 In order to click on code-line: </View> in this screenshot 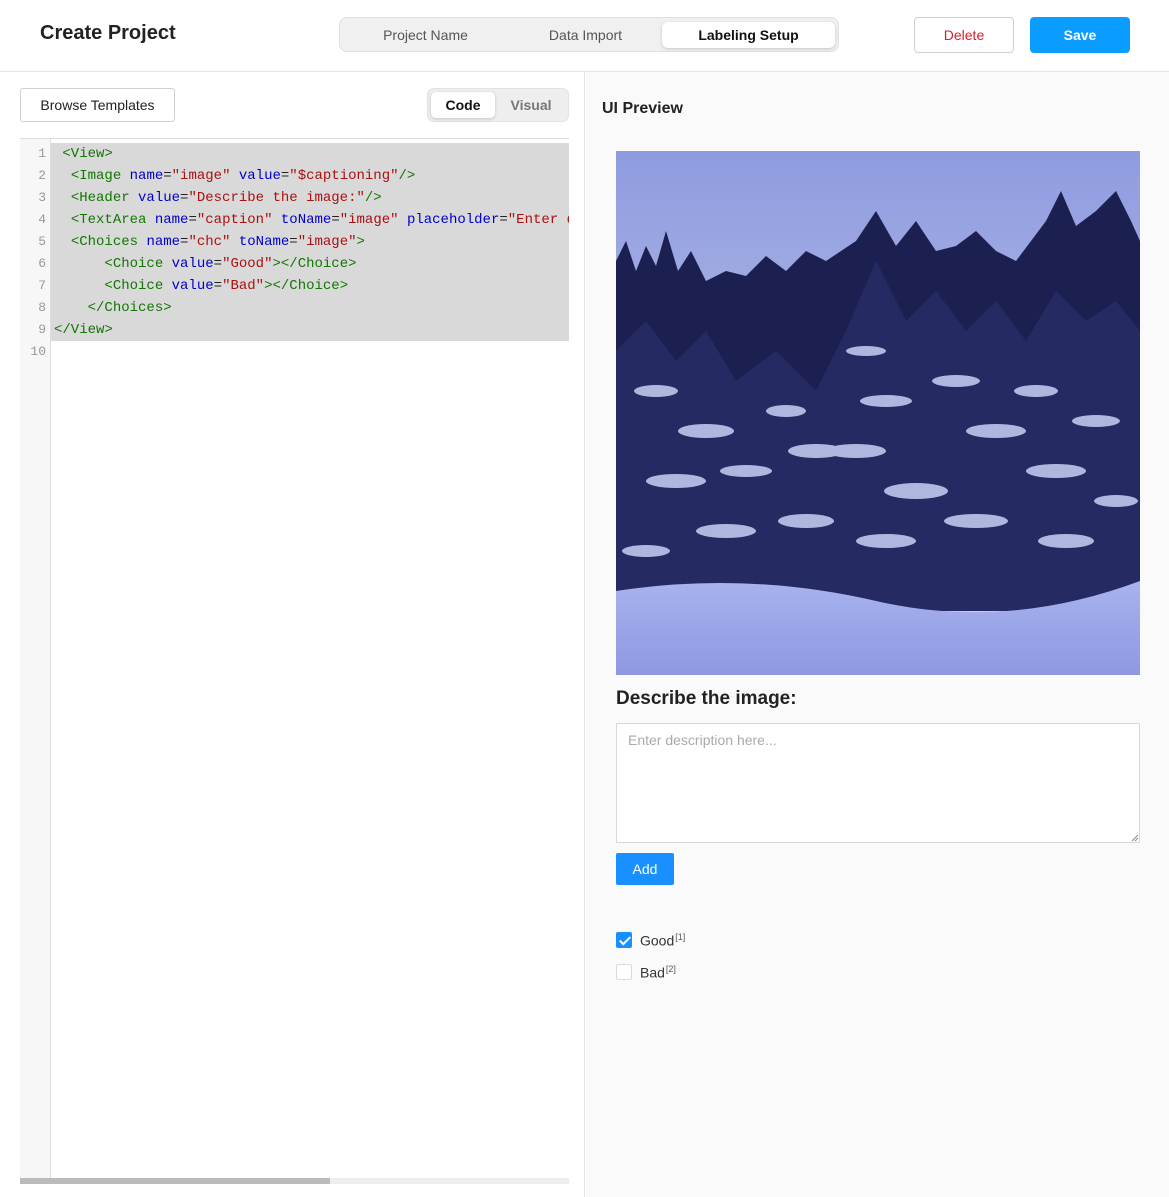, I will do `click(83, 330)`.